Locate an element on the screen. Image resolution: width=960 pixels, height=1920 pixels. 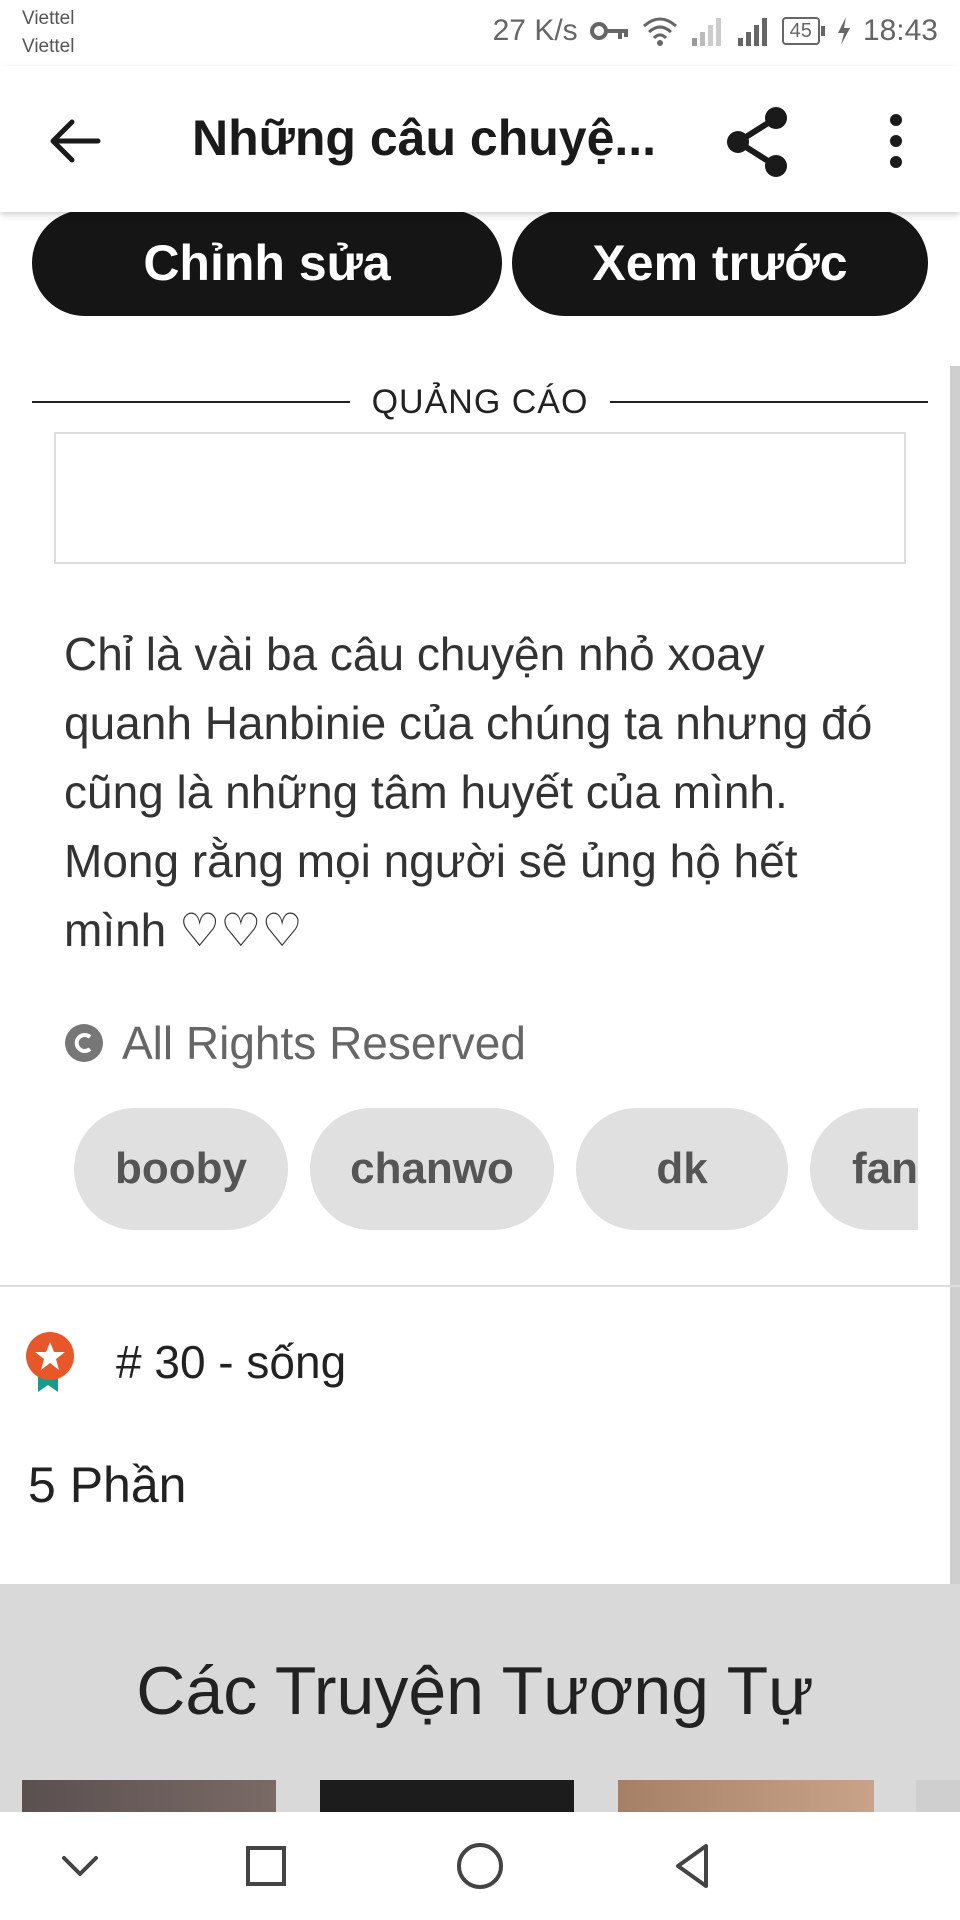
square-icon is located at coordinates (266, 1866).